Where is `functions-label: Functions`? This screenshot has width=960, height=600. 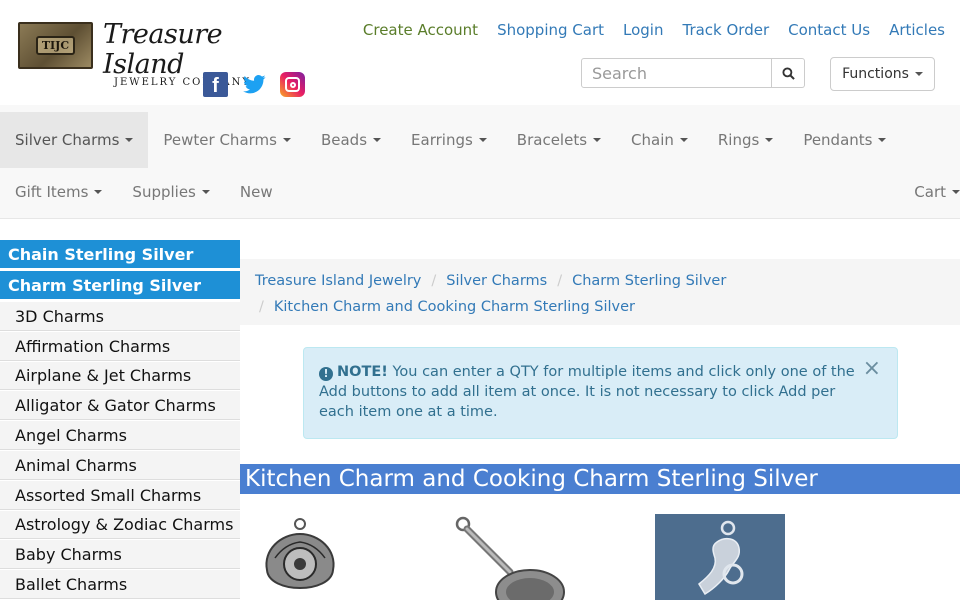
functions-label: Functions is located at coordinates (875, 74).